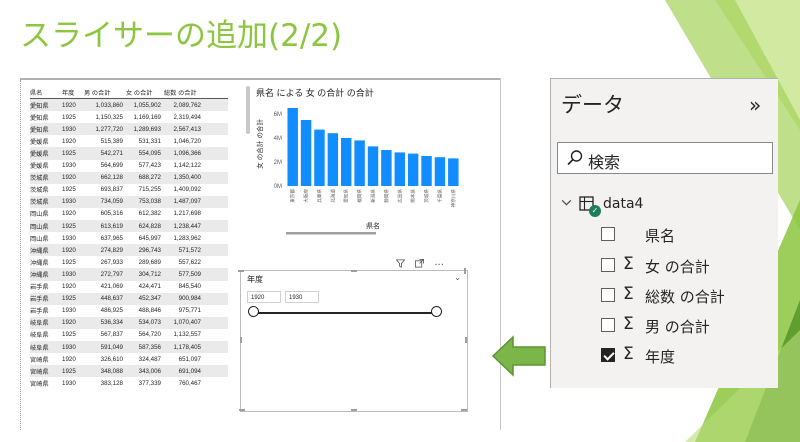 The image size is (800, 442). What do you see at coordinates (39, 191) in the screenshot?
I see `table-cell: 茨城県` at bounding box center [39, 191].